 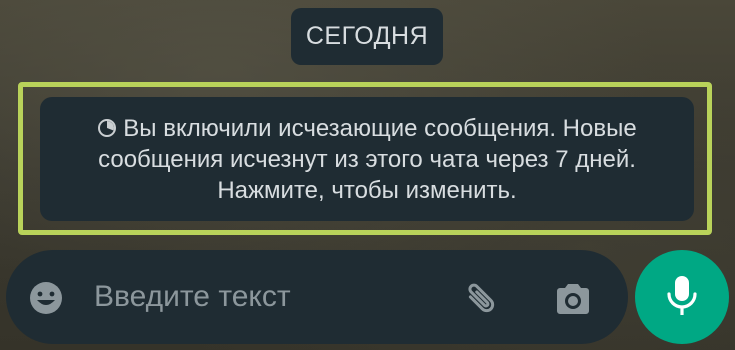 I want to click on microphone-icon, so click(x=682, y=295).